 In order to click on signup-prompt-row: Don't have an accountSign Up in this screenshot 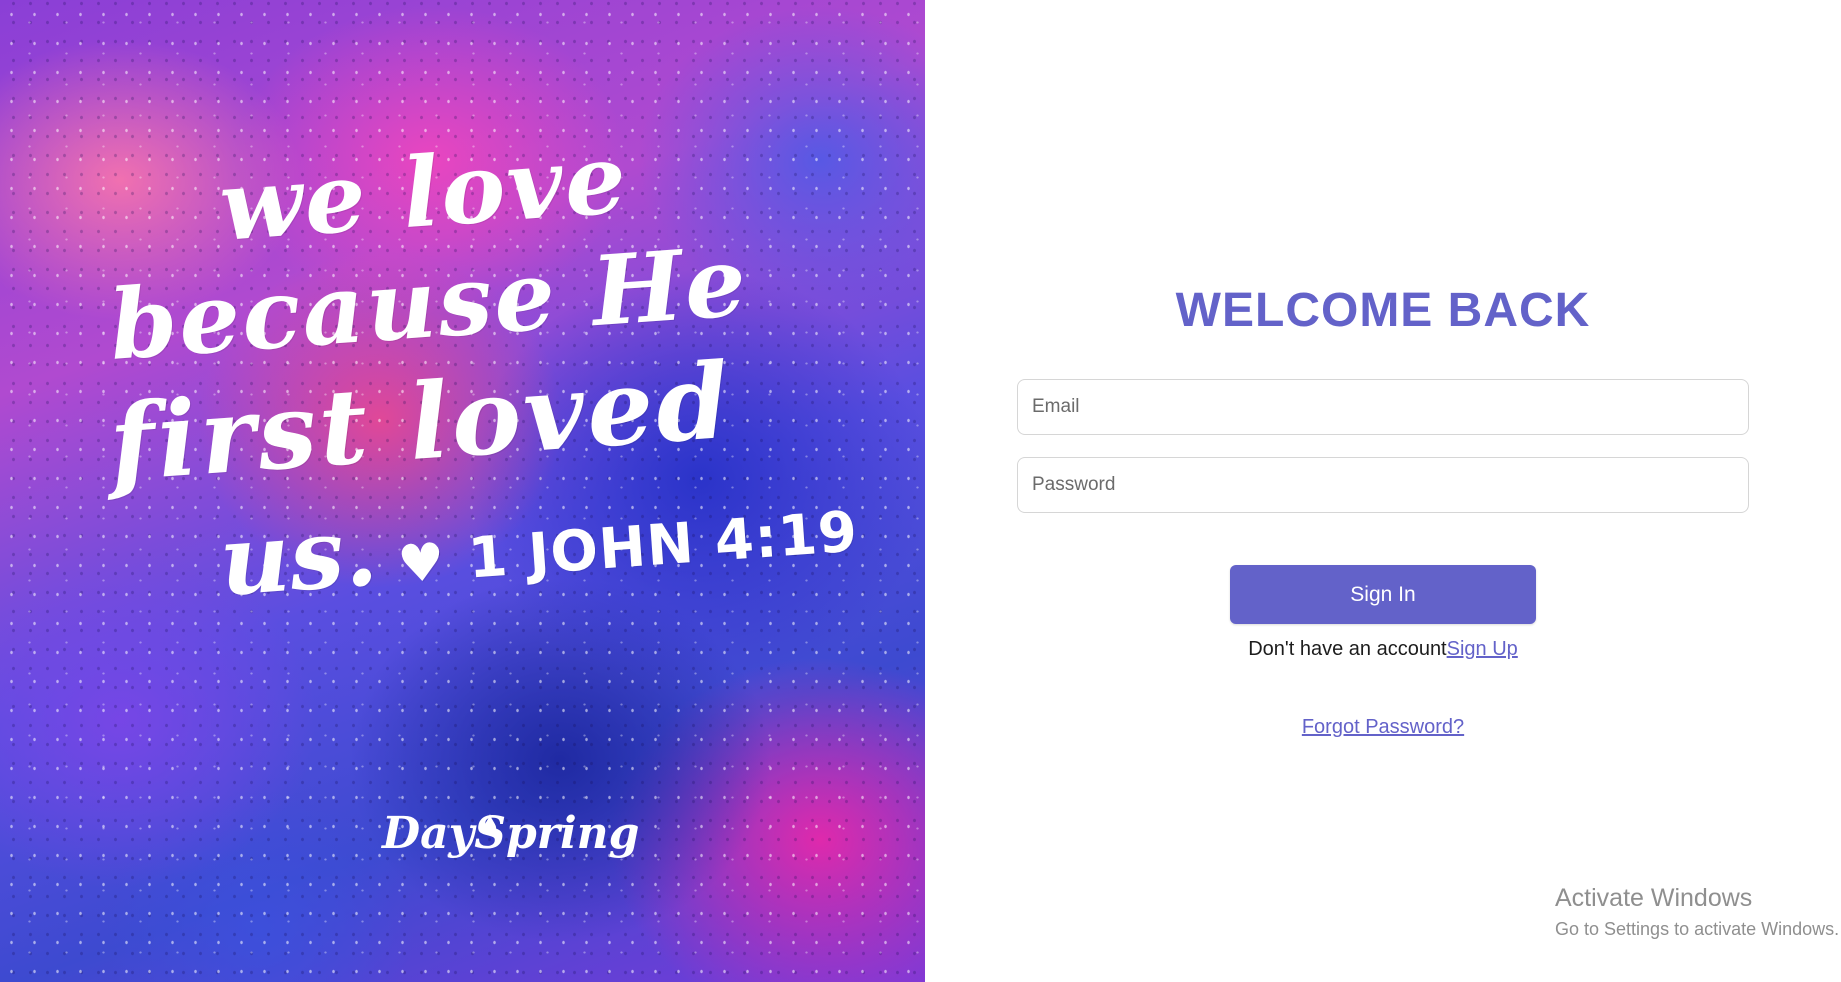, I will do `click(1383, 649)`.